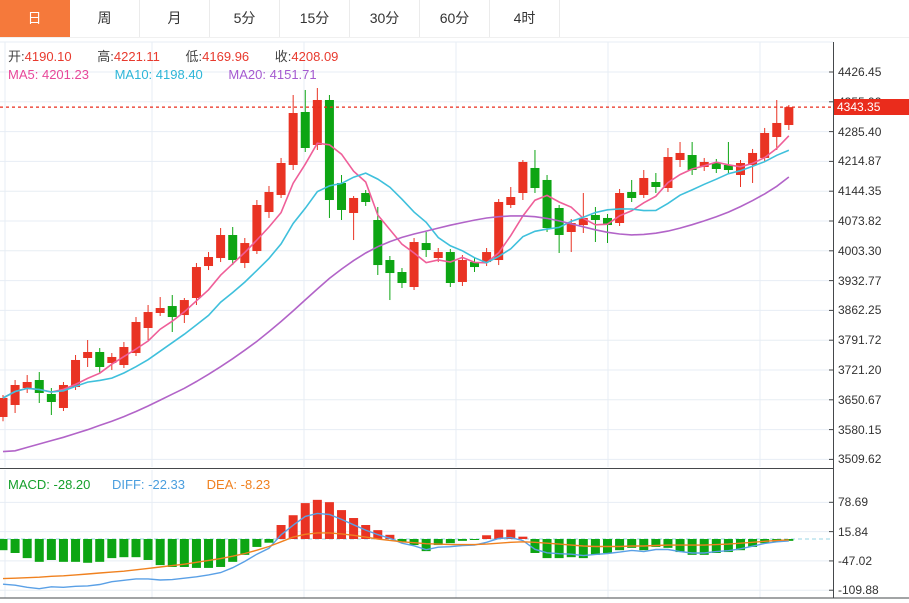  What do you see at coordinates (16, 56) in the screenshot?
I see `open-label: 开:` at bounding box center [16, 56].